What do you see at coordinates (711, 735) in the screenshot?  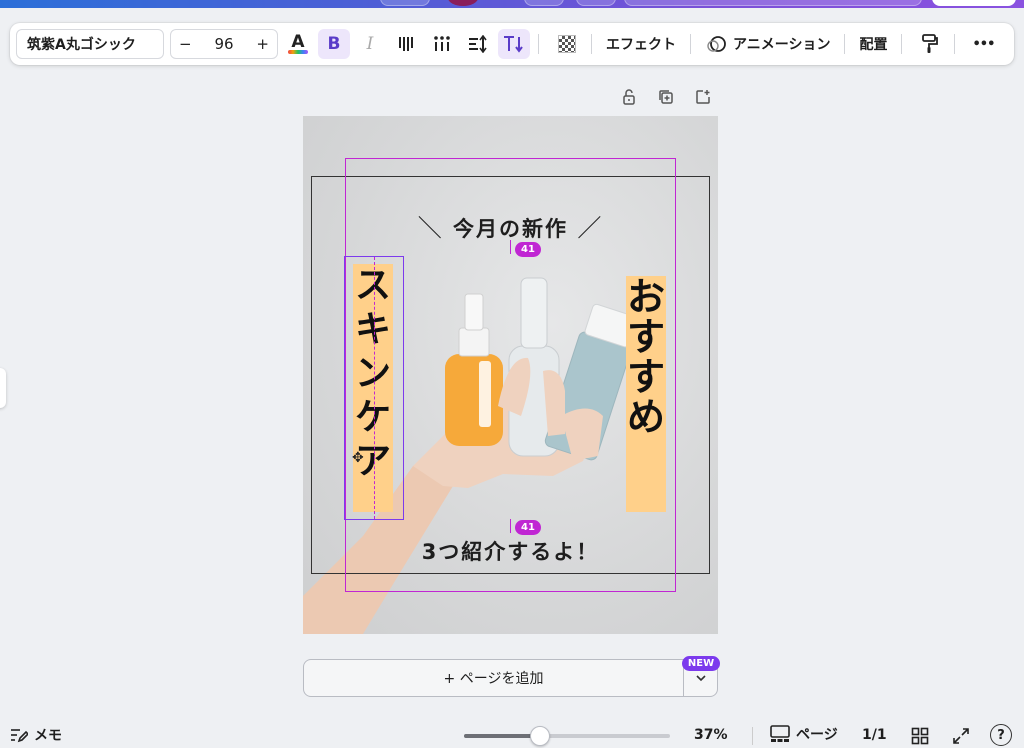 I see `zoom-level: 37%` at bounding box center [711, 735].